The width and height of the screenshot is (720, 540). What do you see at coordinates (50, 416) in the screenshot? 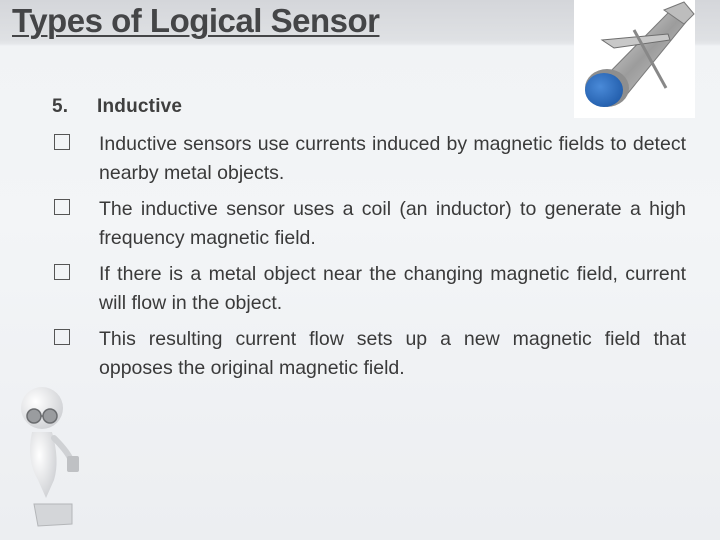
I see `glasses-right` at bounding box center [50, 416].